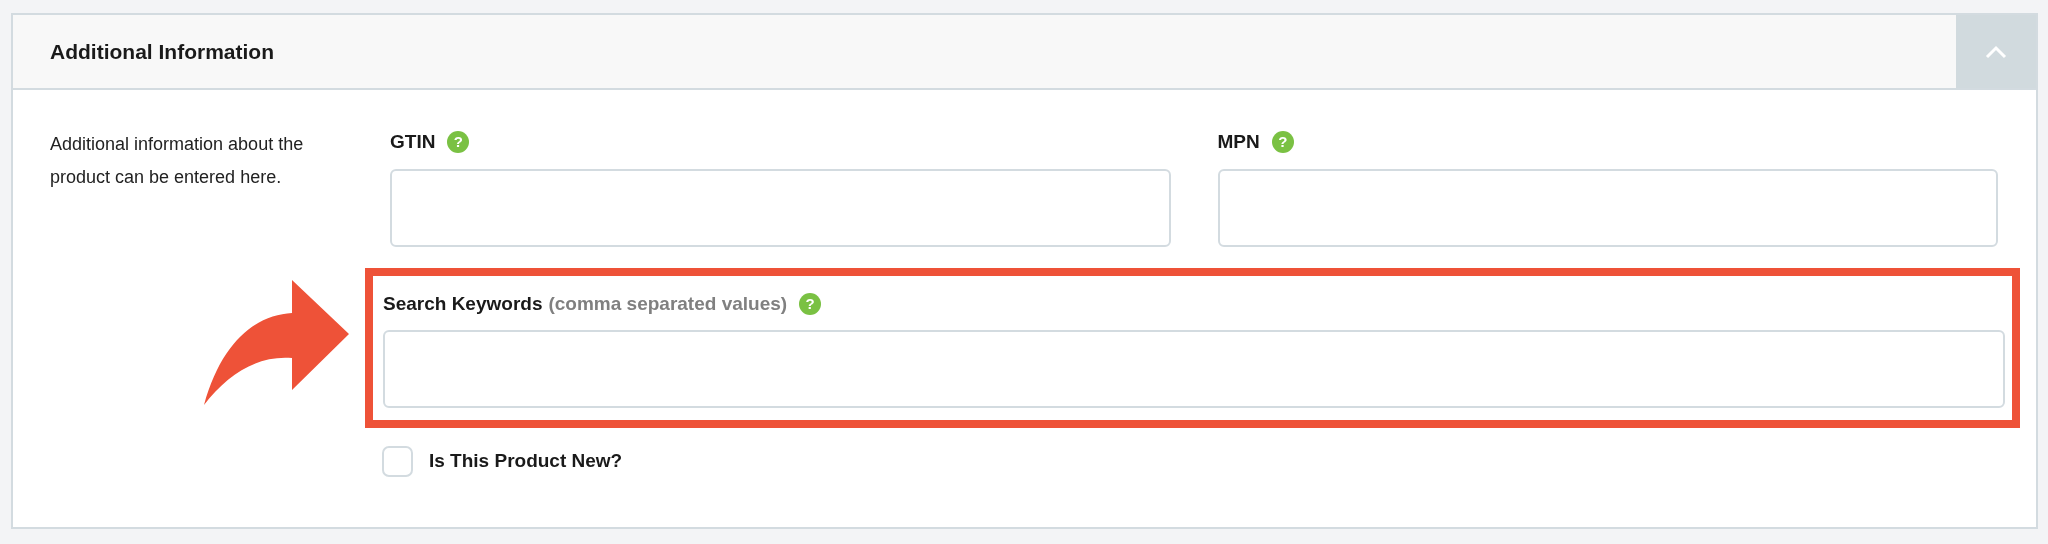 This screenshot has width=2048, height=544. I want to click on chevron-up-icon, so click(1996, 51).